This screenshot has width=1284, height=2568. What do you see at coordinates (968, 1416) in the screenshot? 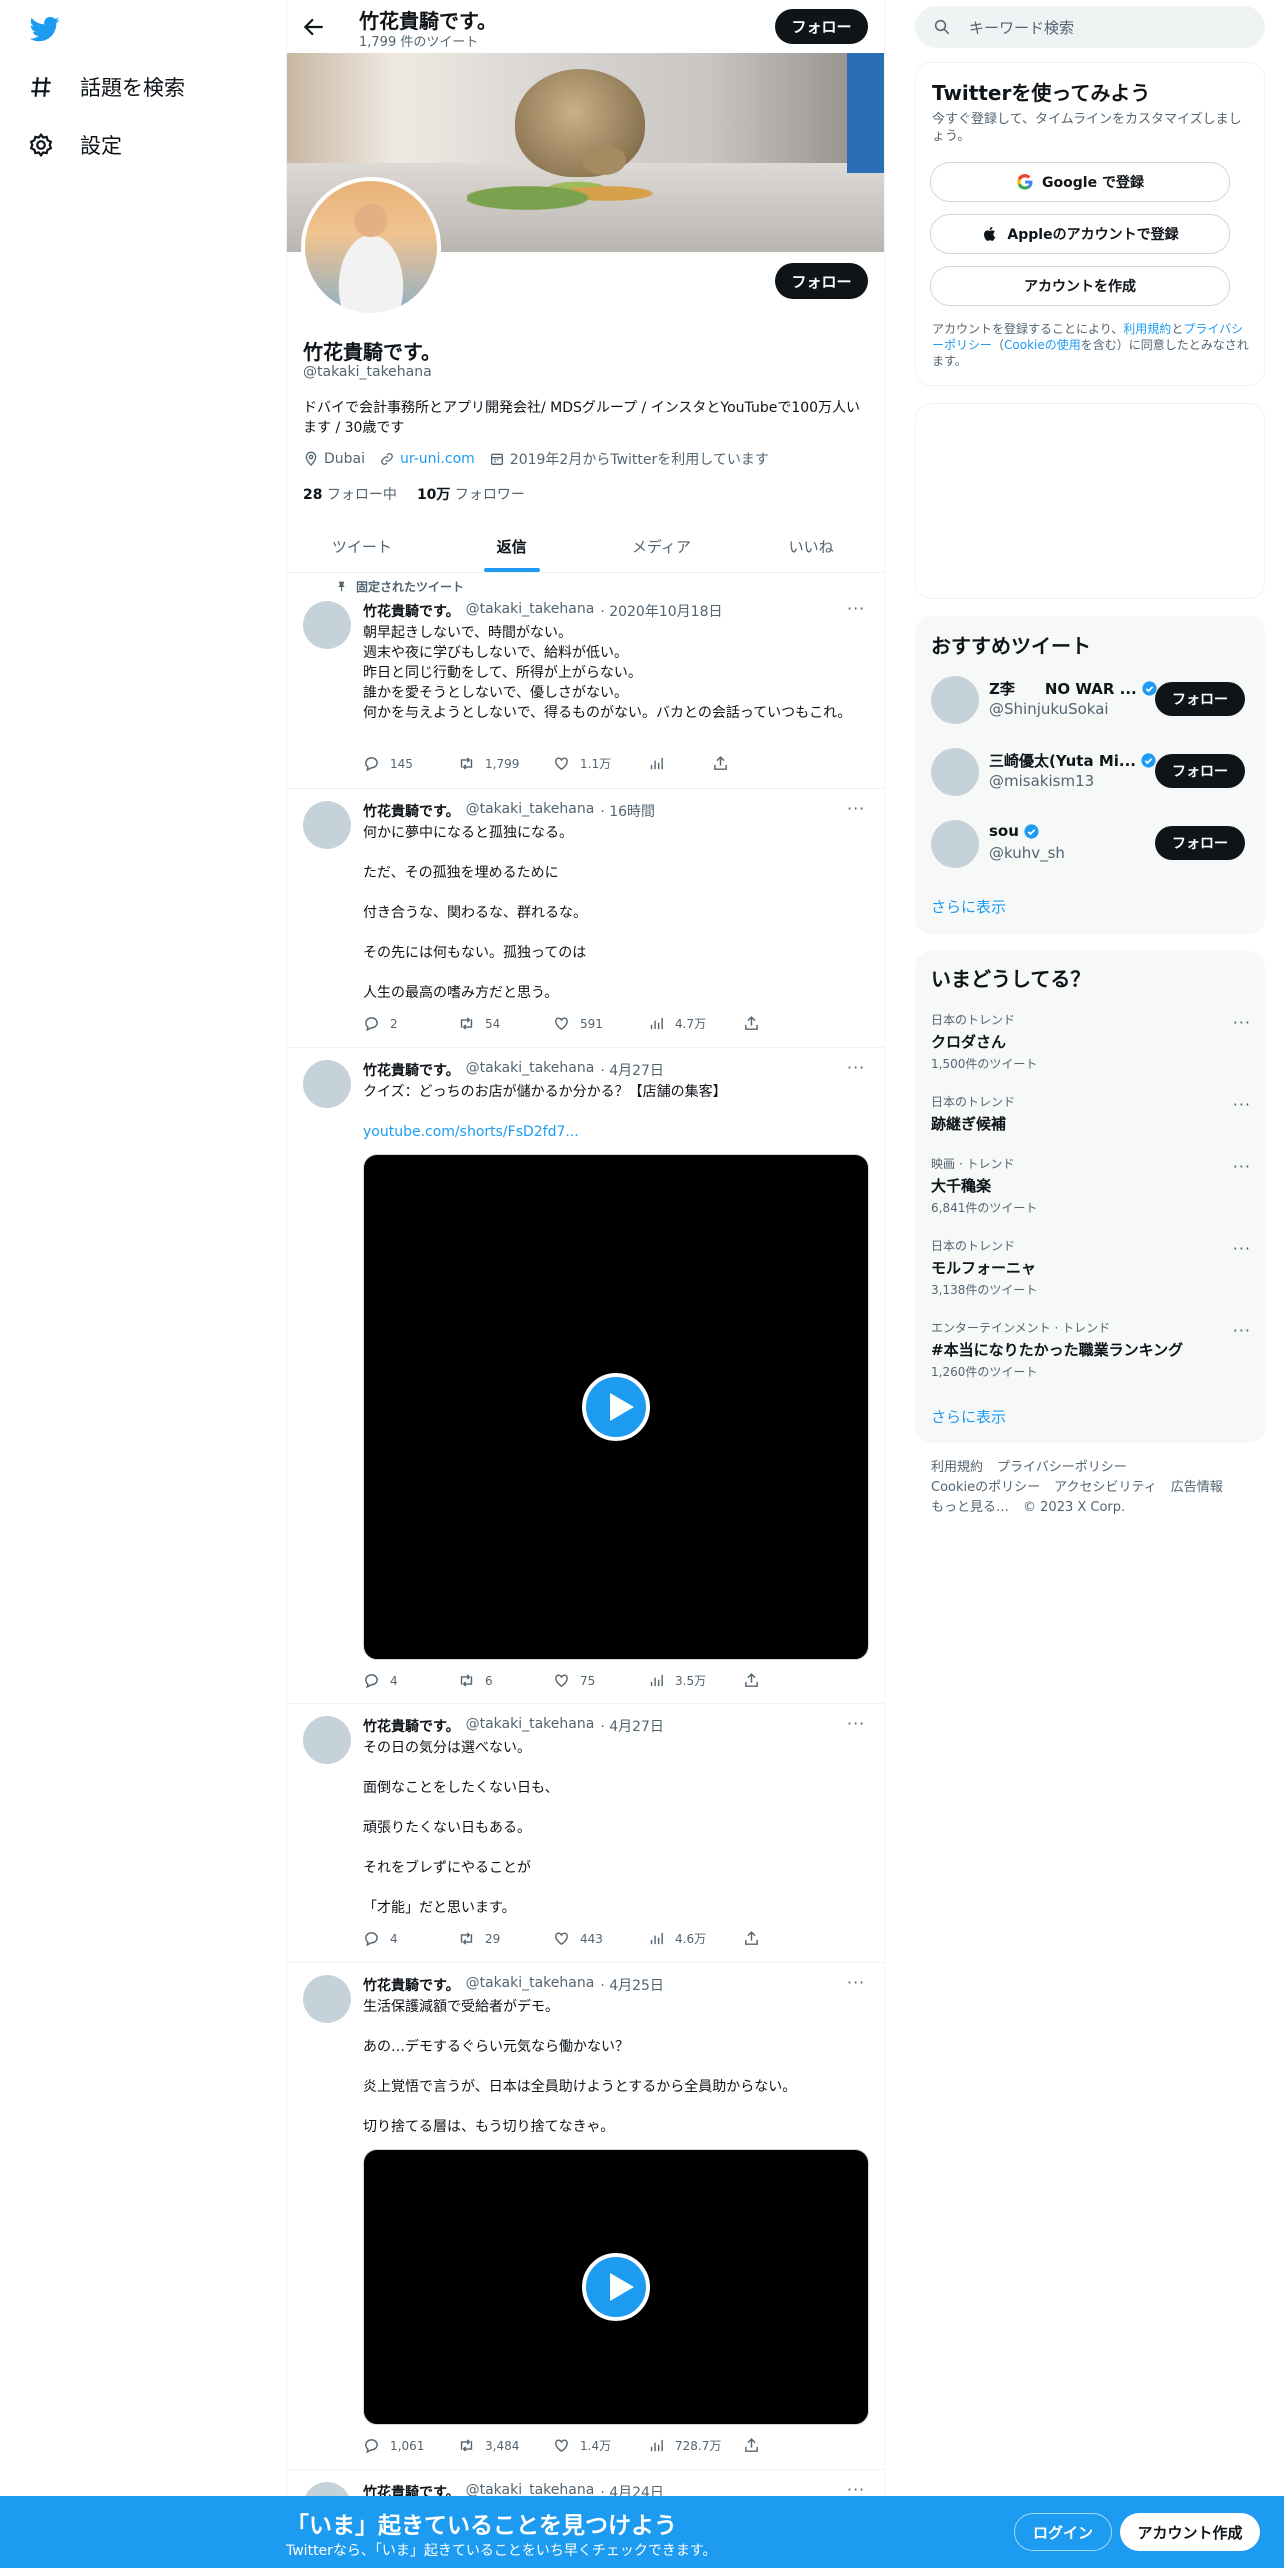
I see `trends-show-more: さらに表示` at bounding box center [968, 1416].